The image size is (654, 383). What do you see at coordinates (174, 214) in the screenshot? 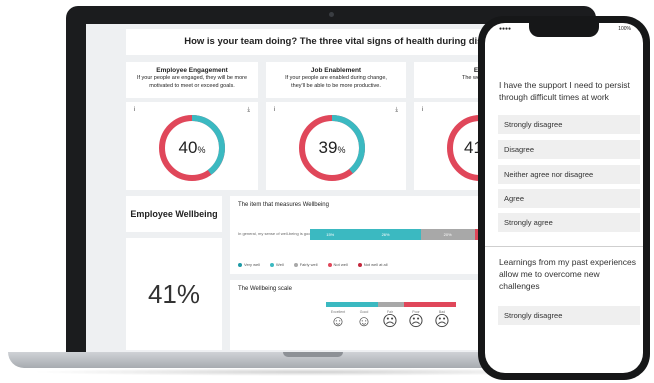
I see `wellbeing-title: Employee Wellbeing` at bounding box center [174, 214].